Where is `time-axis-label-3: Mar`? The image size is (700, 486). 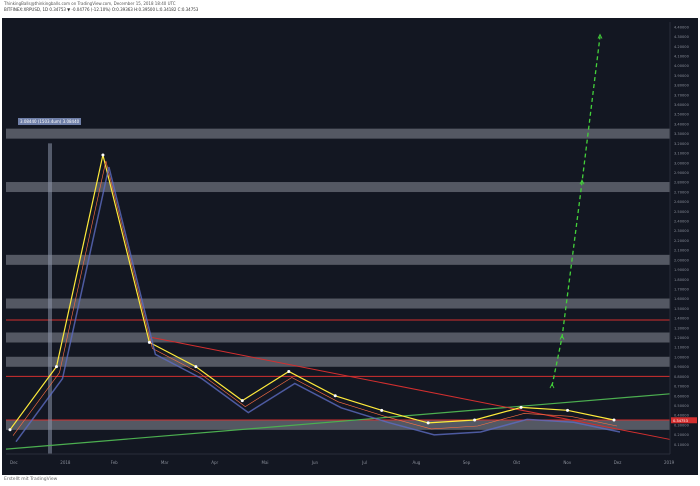
time-axis-label-3: Mar is located at coordinates (165, 462).